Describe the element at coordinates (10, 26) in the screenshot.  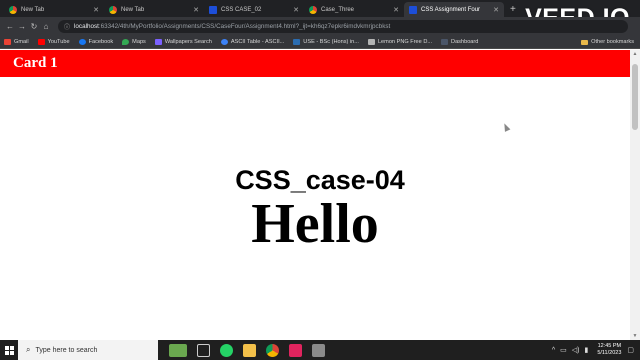
I see `back-arrow-icon: ←` at that location.